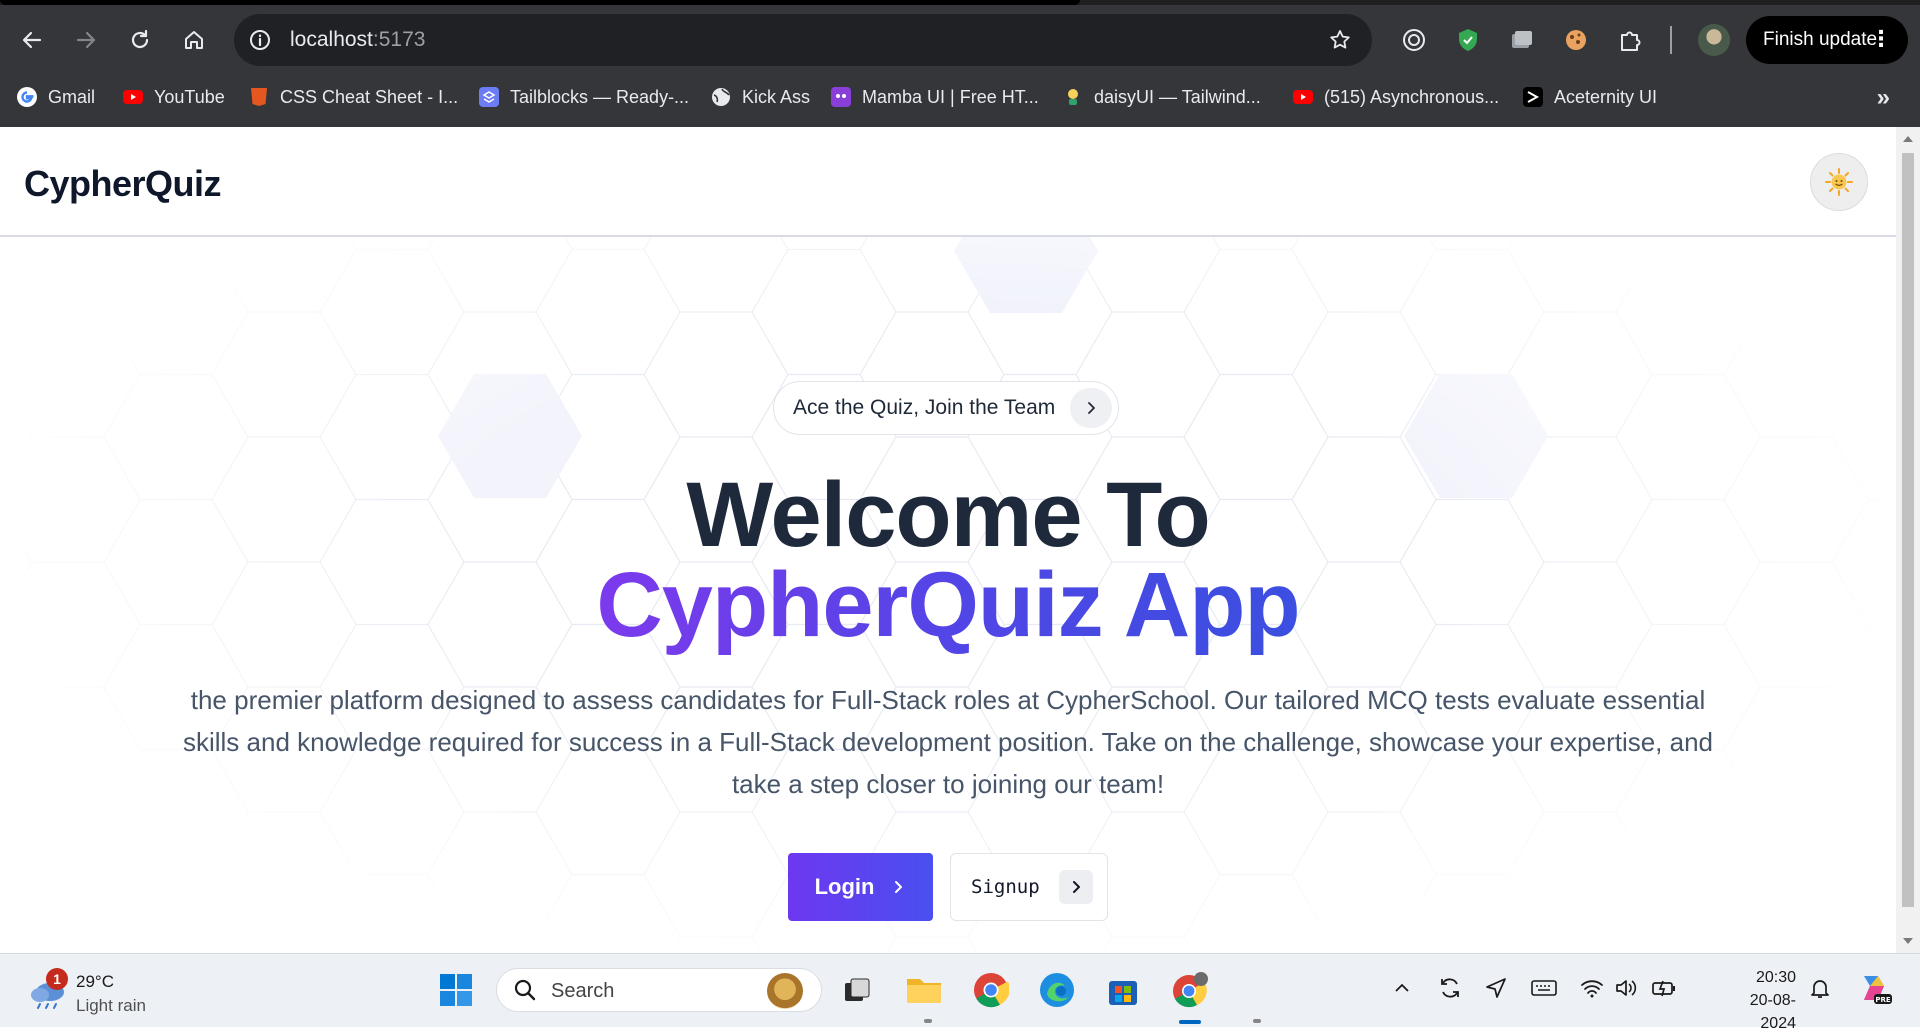 This screenshot has height=1035, width=1920. I want to click on finish-update-label: Finish update, so click(1820, 39).